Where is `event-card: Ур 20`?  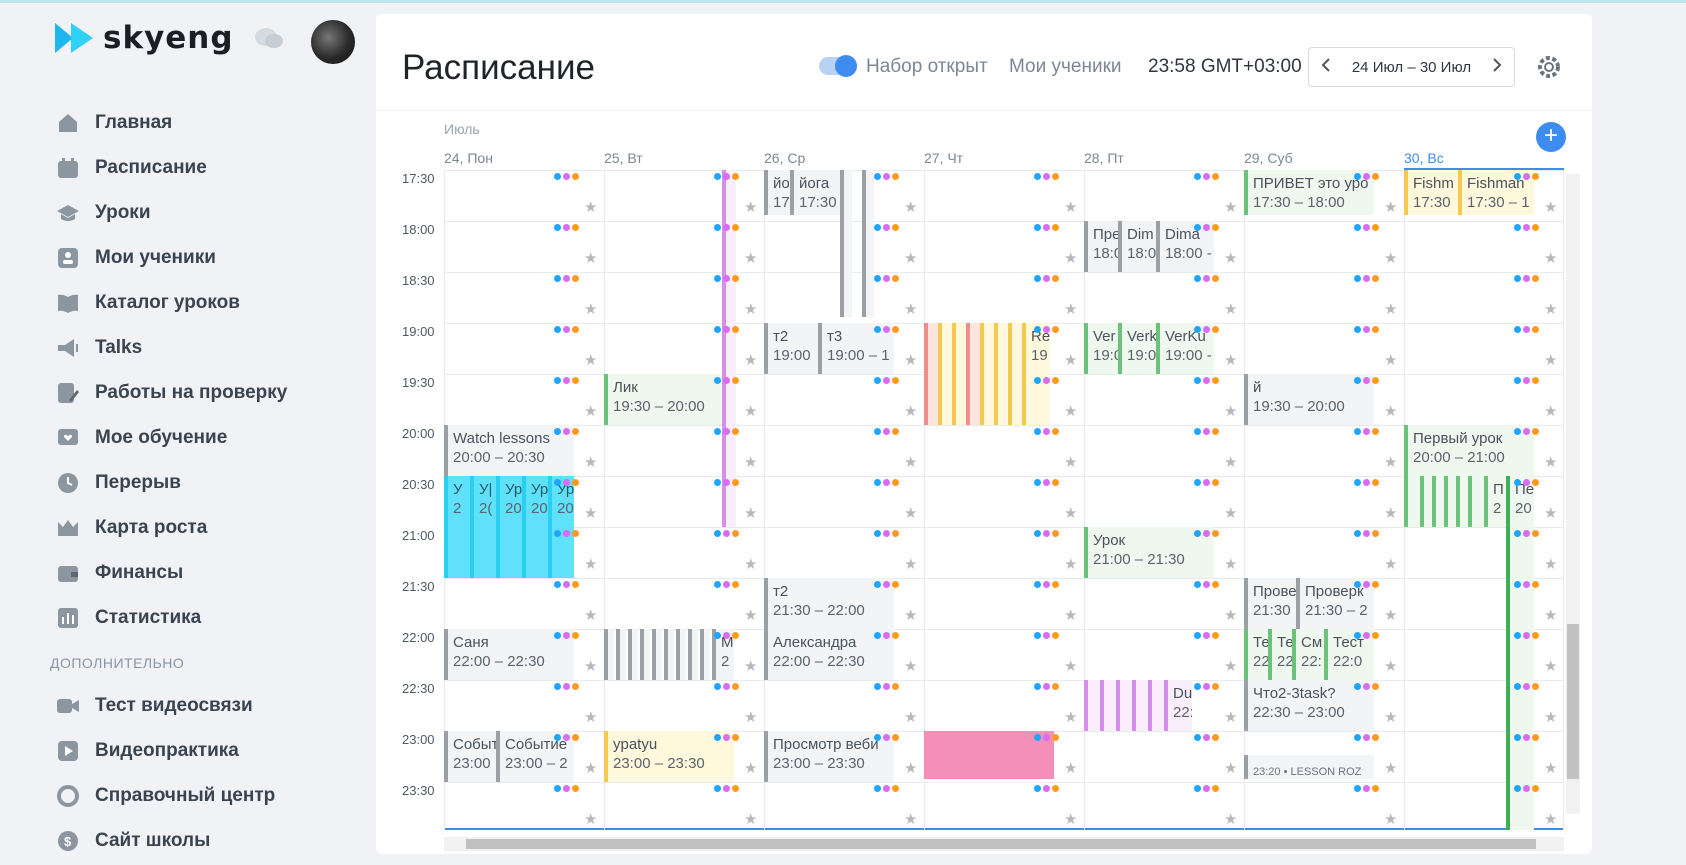
event-card: Ур 20 is located at coordinates (509, 527).